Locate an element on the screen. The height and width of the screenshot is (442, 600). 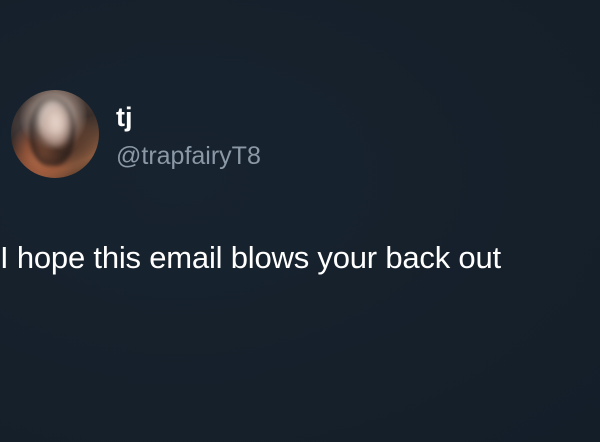
author-display-name: tj is located at coordinates (124, 117).